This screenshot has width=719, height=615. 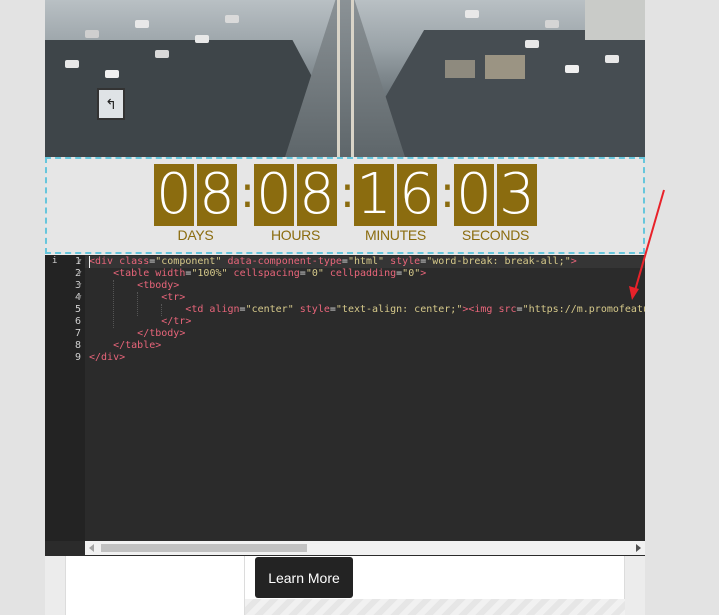 What do you see at coordinates (195, 235) in the screenshot?
I see `days-label: DAYS` at bounding box center [195, 235].